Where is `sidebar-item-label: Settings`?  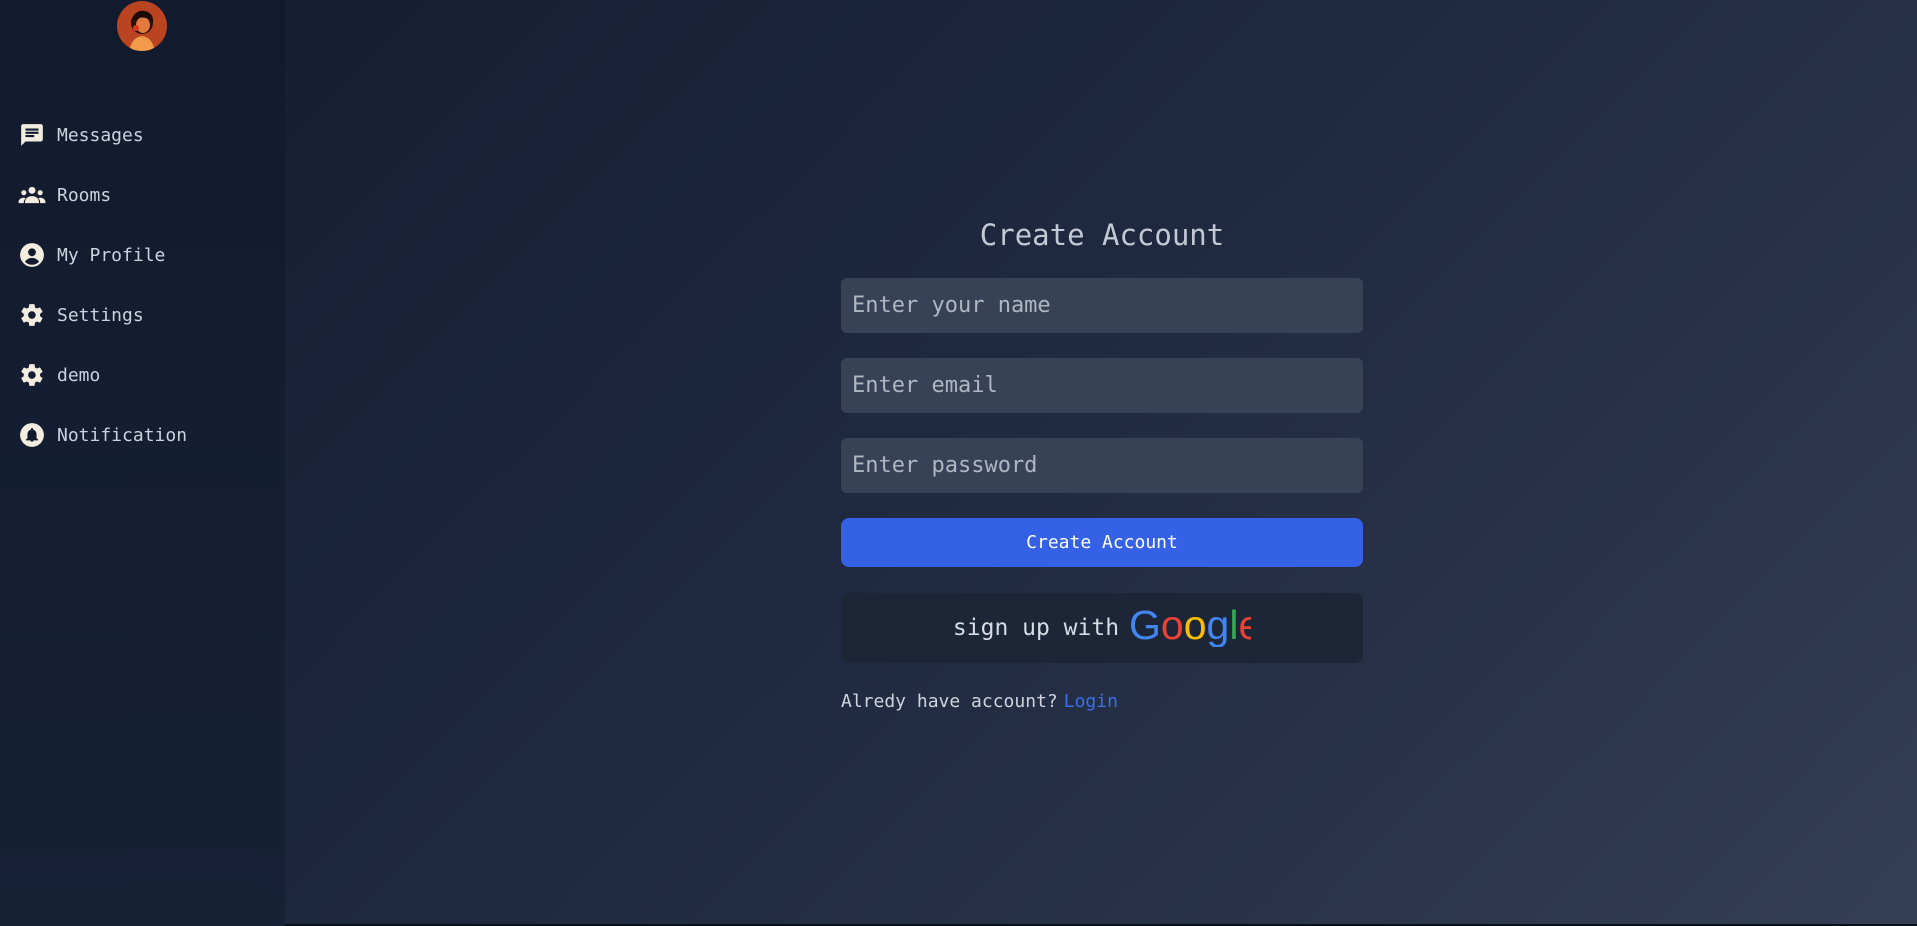 sidebar-item-label: Settings is located at coordinates (100, 315).